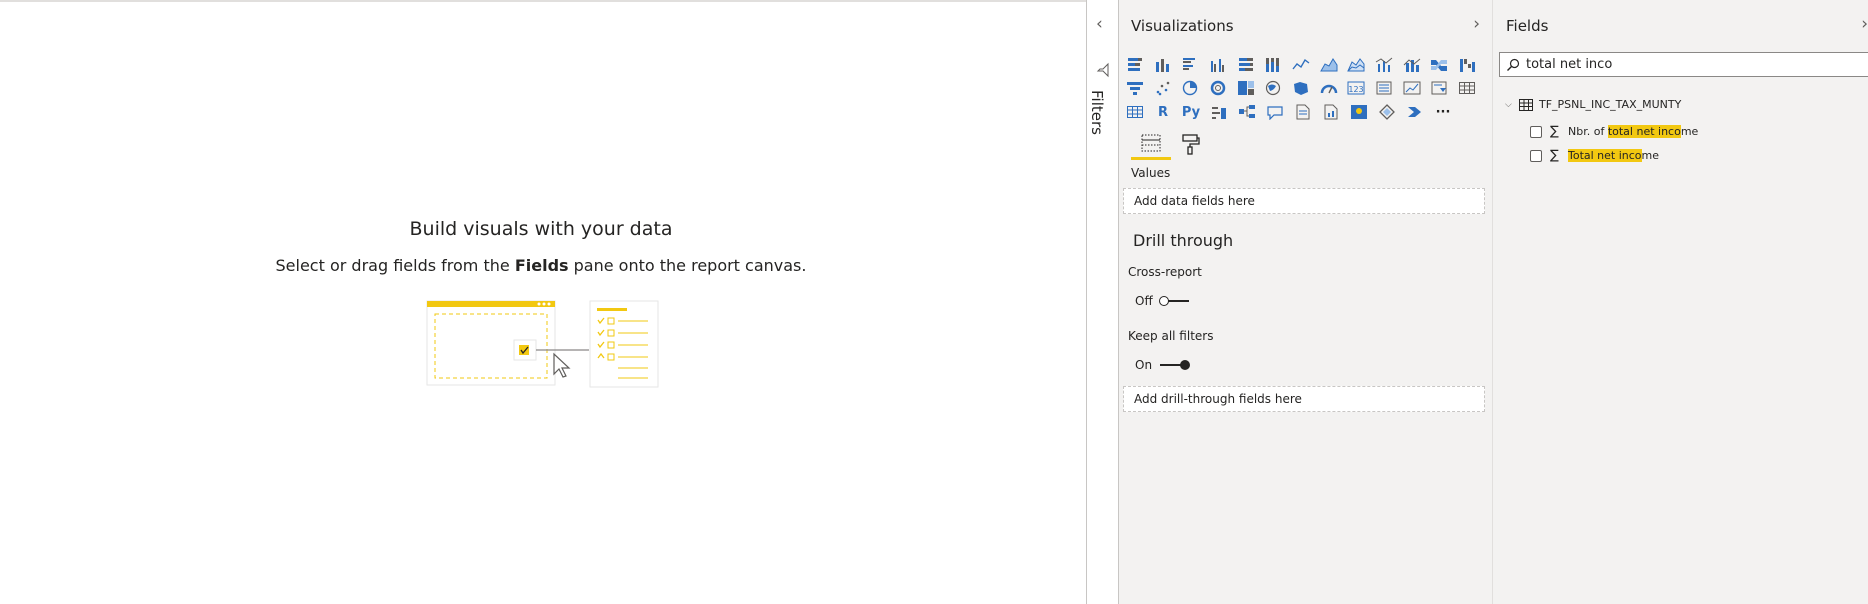 The height and width of the screenshot is (604, 1868). Describe the element at coordinates (1412, 88) in the screenshot. I see `kpi-icon` at that location.